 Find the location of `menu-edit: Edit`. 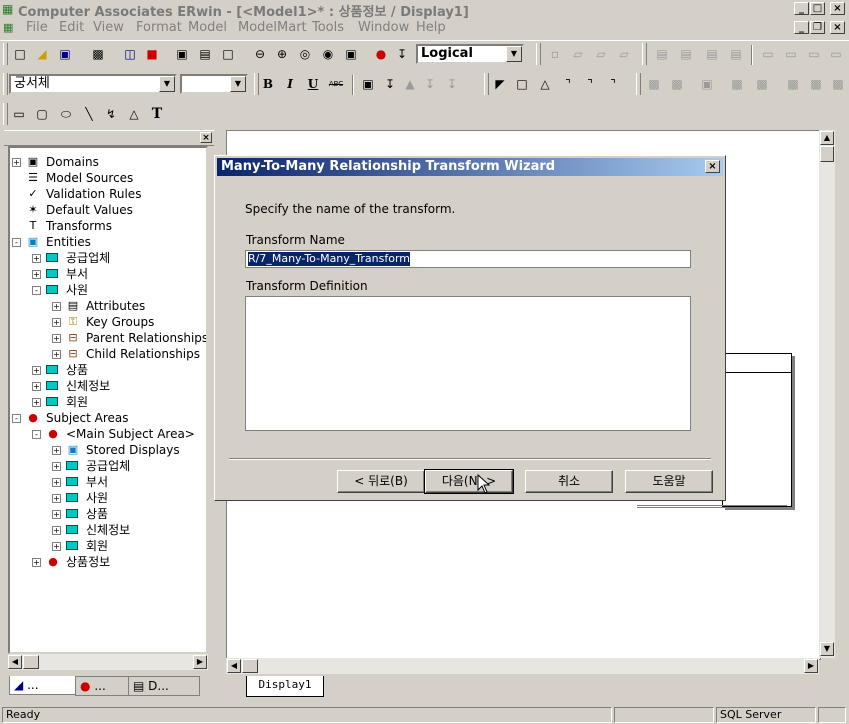

menu-edit: Edit is located at coordinates (71, 27).